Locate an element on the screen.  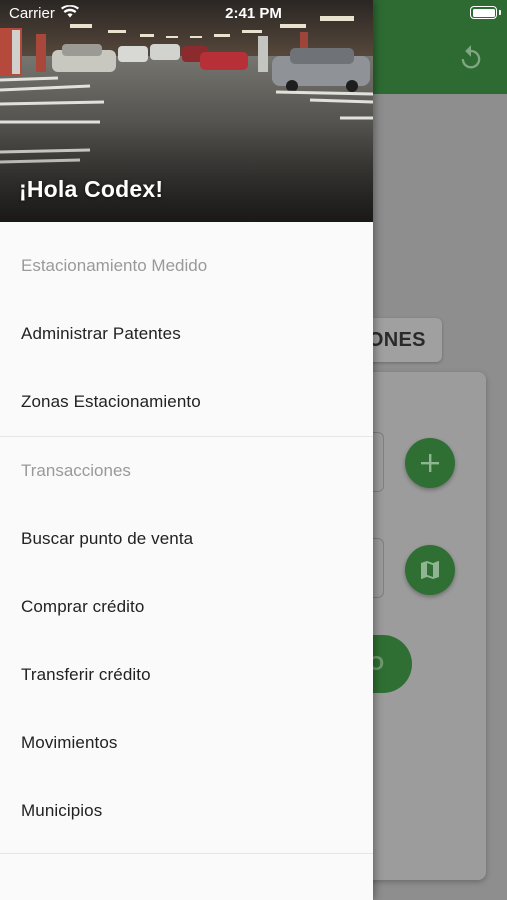
section-header-transacciones: Transacciones is located at coordinates (76, 470).